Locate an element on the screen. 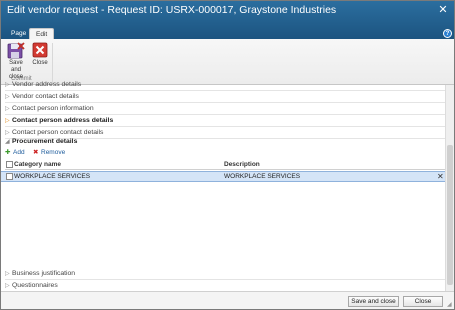 Image resolution: width=455 pixels, height=310 pixels. close-button: Close is located at coordinates (423, 301).